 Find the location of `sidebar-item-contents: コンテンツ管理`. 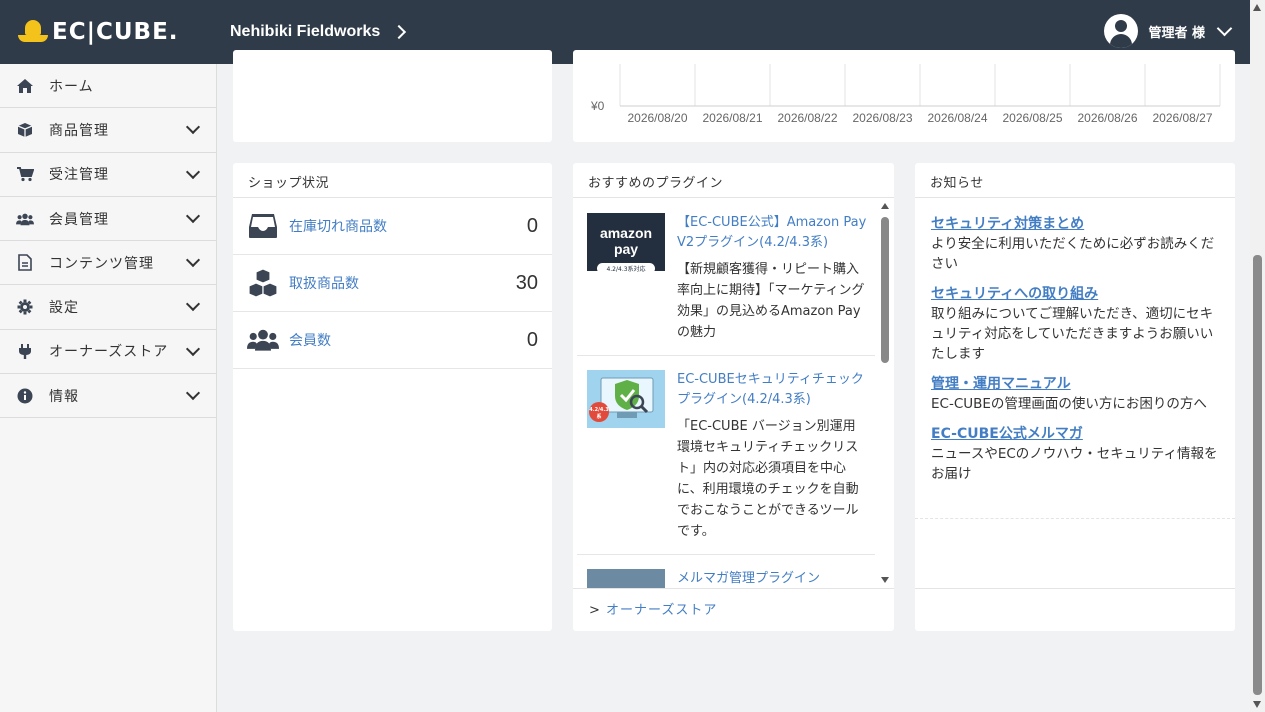

sidebar-item-contents: コンテンツ管理 is located at coordinates (108, 263).